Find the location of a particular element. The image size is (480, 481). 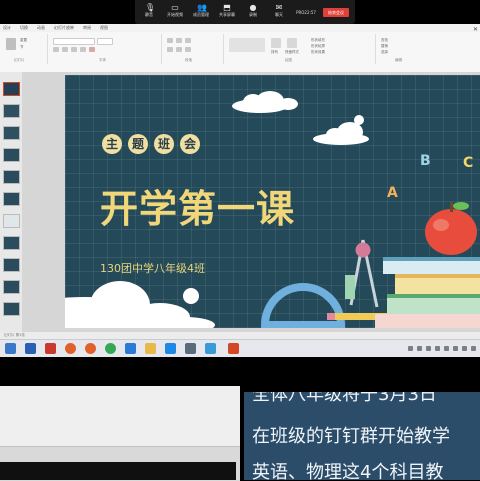

books-icon is located at coordinates (427, 292).